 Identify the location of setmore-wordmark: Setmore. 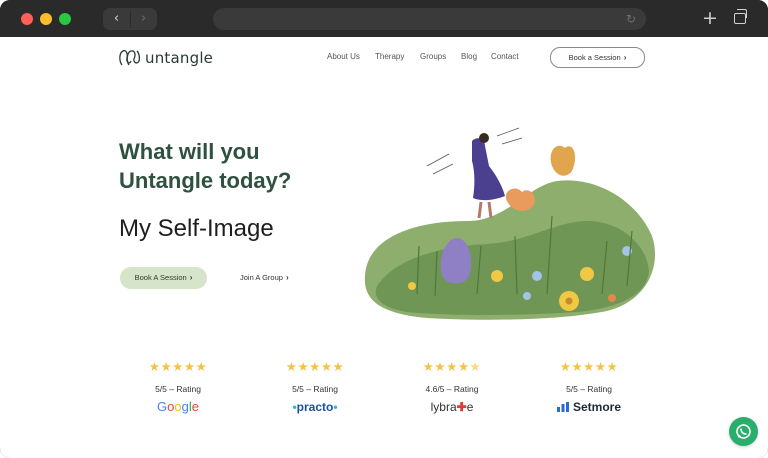
(597, 407).